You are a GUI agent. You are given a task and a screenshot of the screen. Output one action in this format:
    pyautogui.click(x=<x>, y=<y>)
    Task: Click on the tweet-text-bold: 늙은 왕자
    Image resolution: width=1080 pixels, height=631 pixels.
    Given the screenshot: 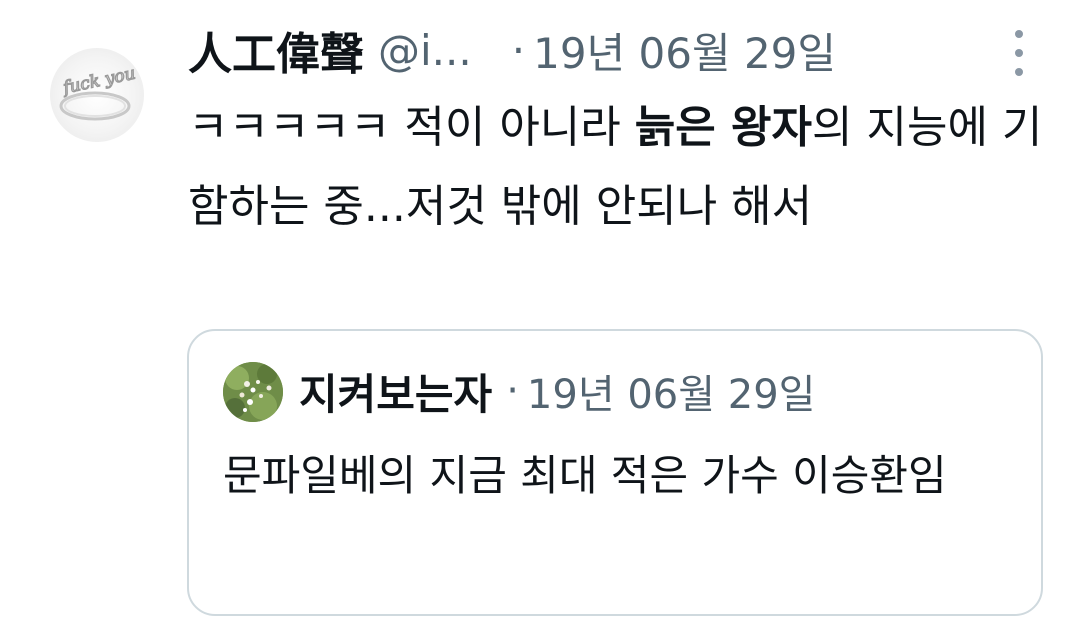 What is the action you would take?
    pyautogui.click(x=723, y=127)
    